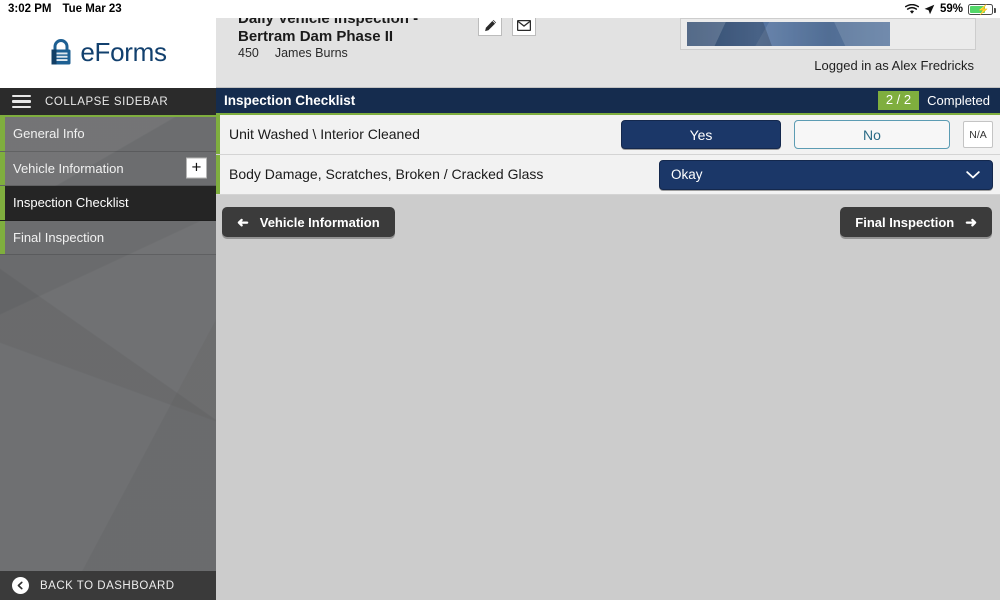 The image size is (1000, 600). I want to click on battery-charging-icon: ⚡, so click(982, 9).